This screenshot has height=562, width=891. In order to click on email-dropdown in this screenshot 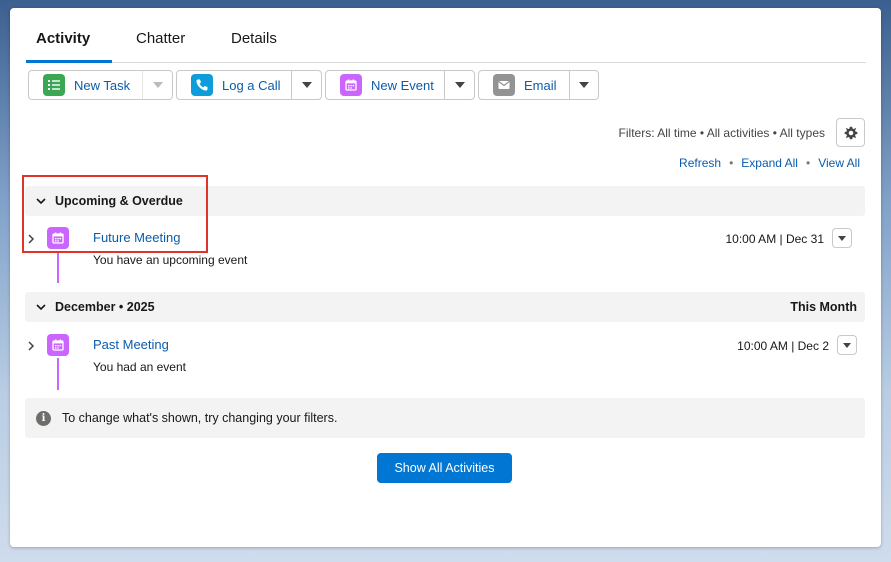, I will do `click(583, 85)`.